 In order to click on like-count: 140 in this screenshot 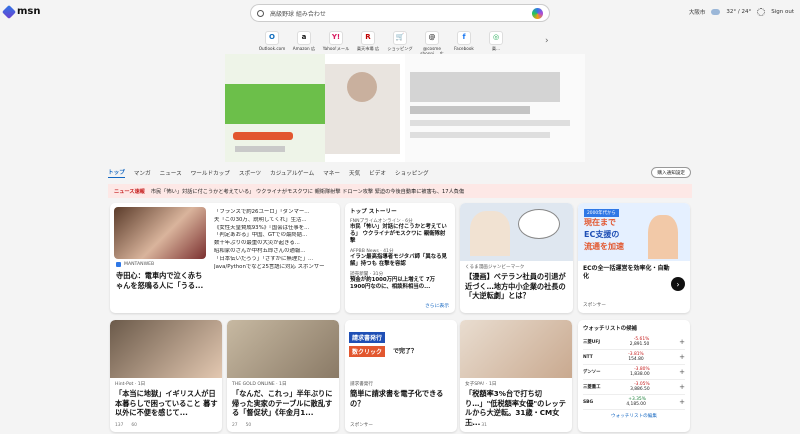, I will do `click(469, 425)`.